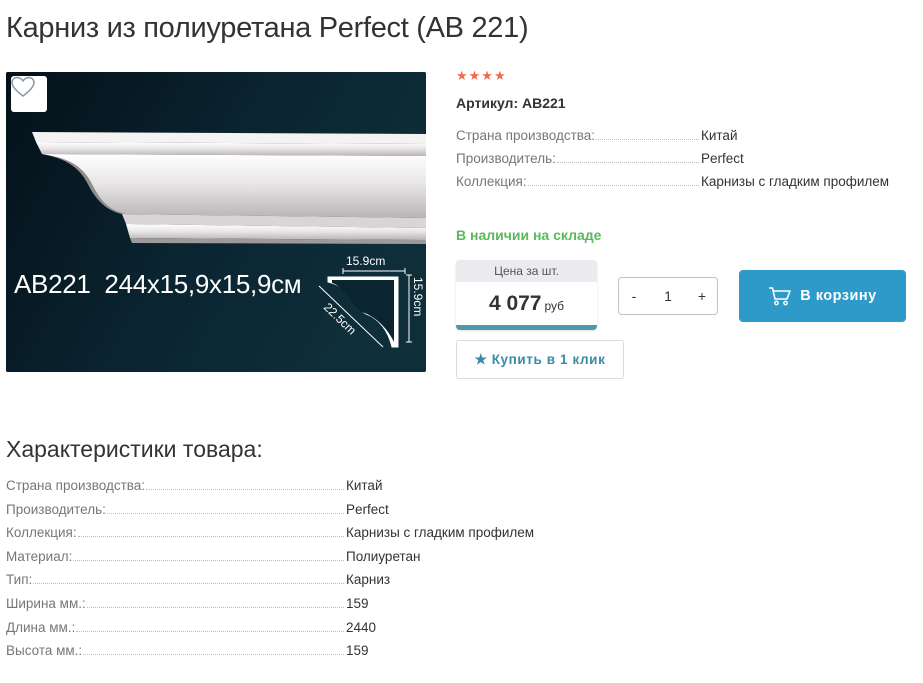 The height and width of the screenshot is (683, 923). I want to click on spec-row: Производитель: Perfect, so click(681, 162).